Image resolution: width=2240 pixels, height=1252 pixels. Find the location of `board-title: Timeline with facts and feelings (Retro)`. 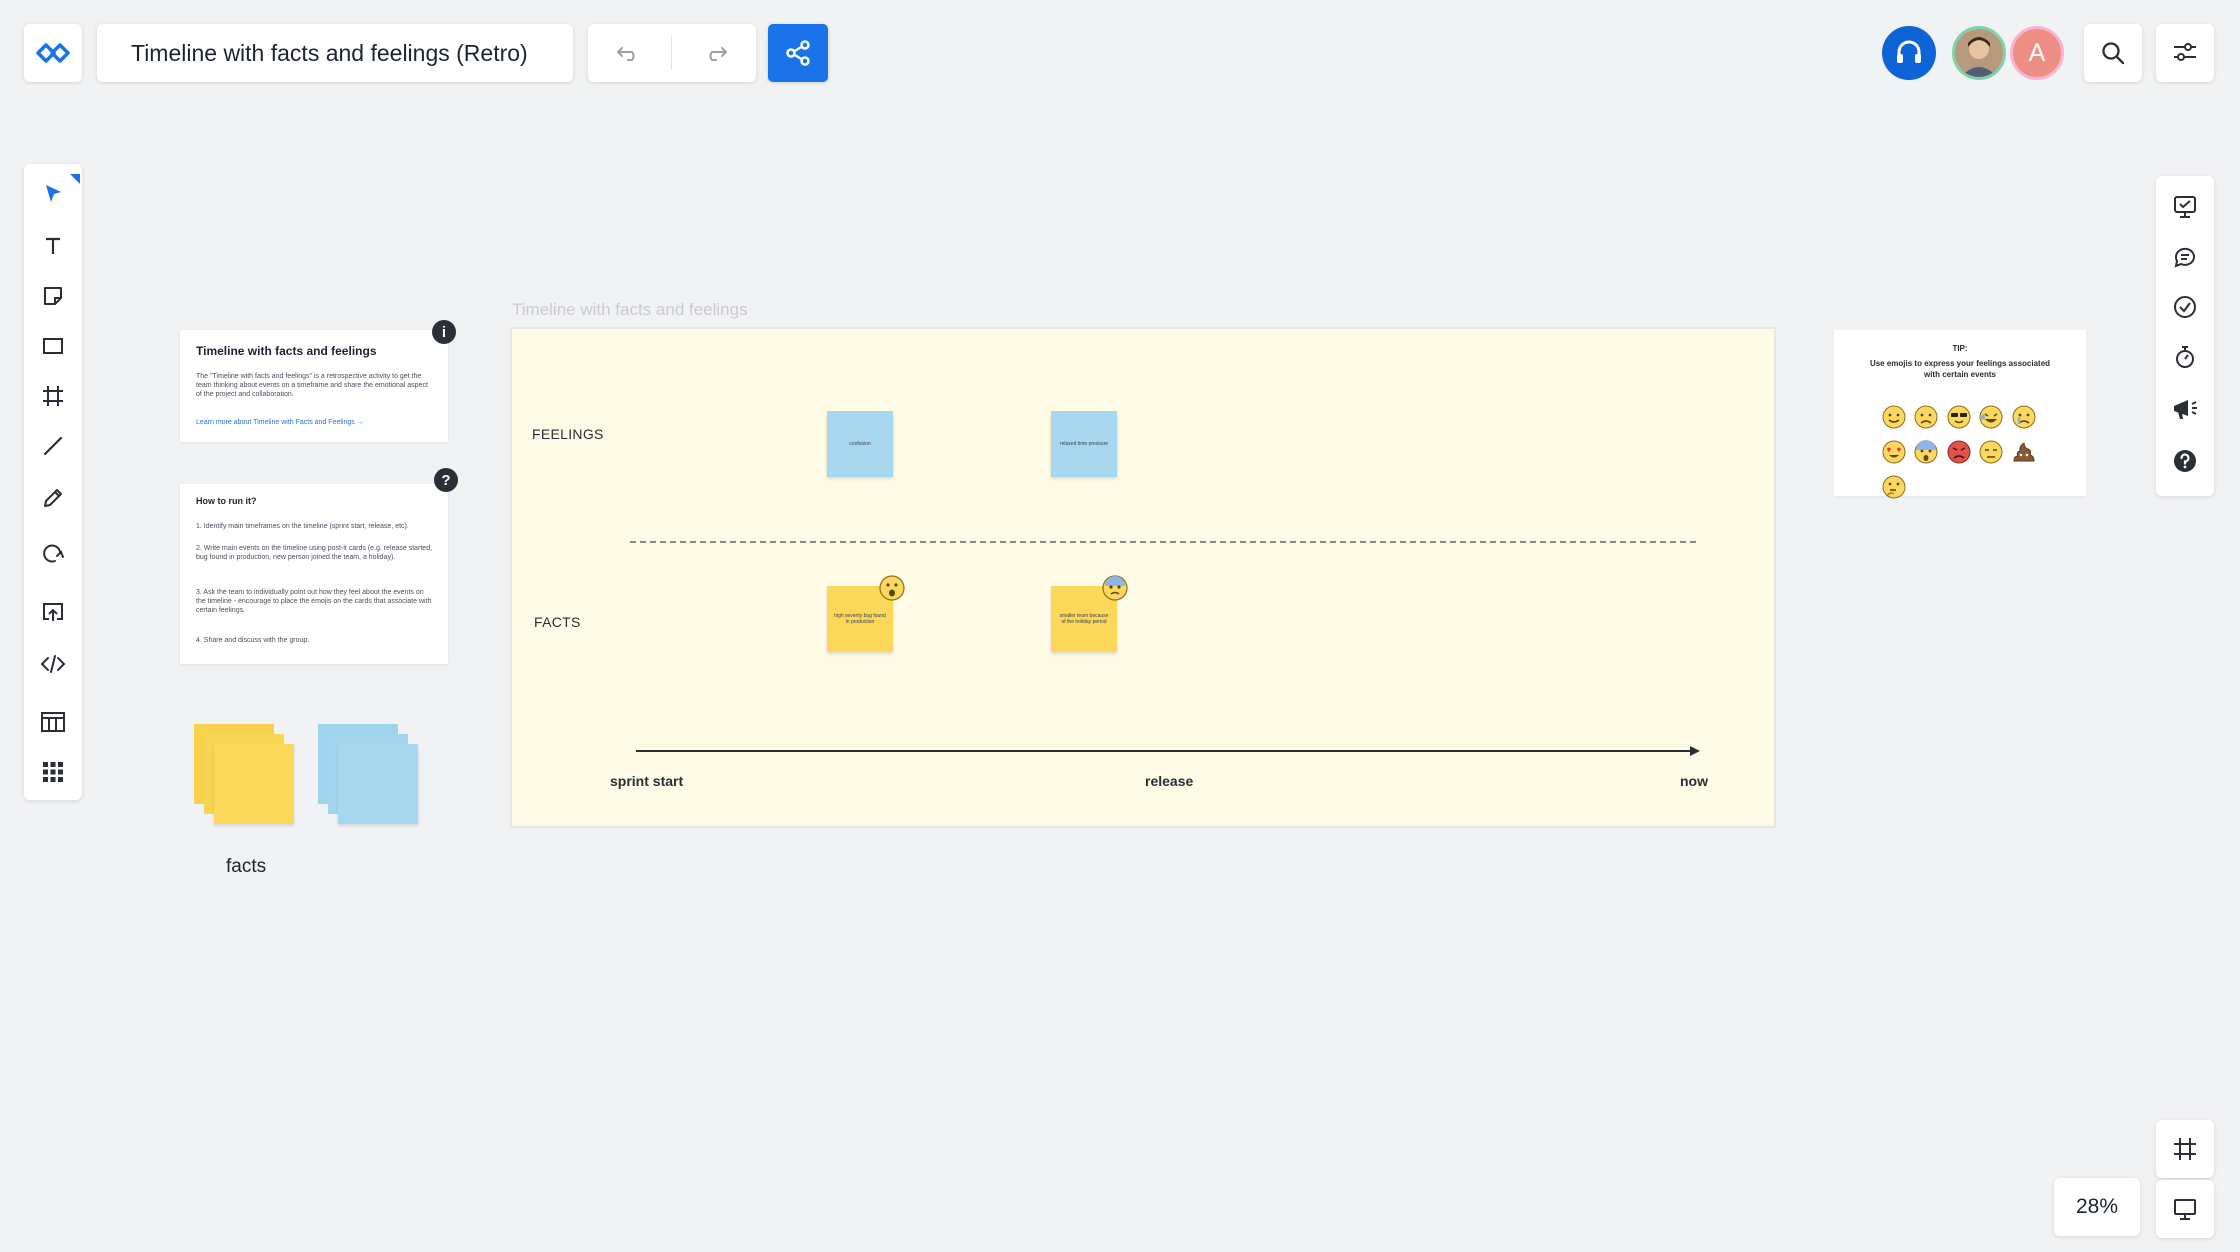

board-title: Timeline with facts and feelings (Retro) is located at coordinates (335, 53).